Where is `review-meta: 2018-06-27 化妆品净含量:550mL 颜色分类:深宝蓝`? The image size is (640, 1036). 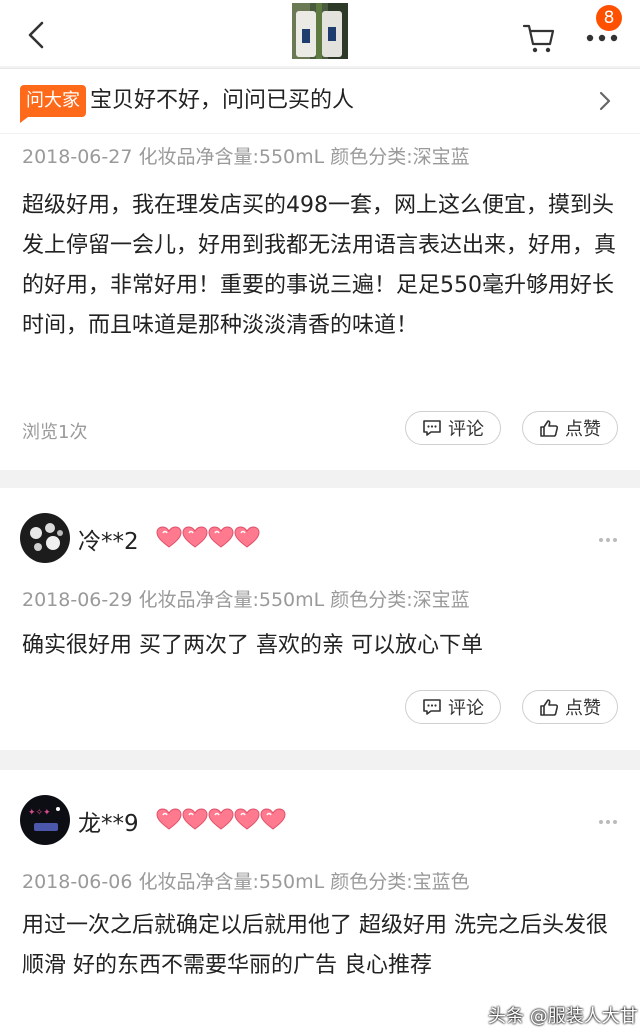 review-meta: 2018-06-27 化妆品净含量:550mL 颜色分类:深宝蓝 is located at coordinates (246, 157).